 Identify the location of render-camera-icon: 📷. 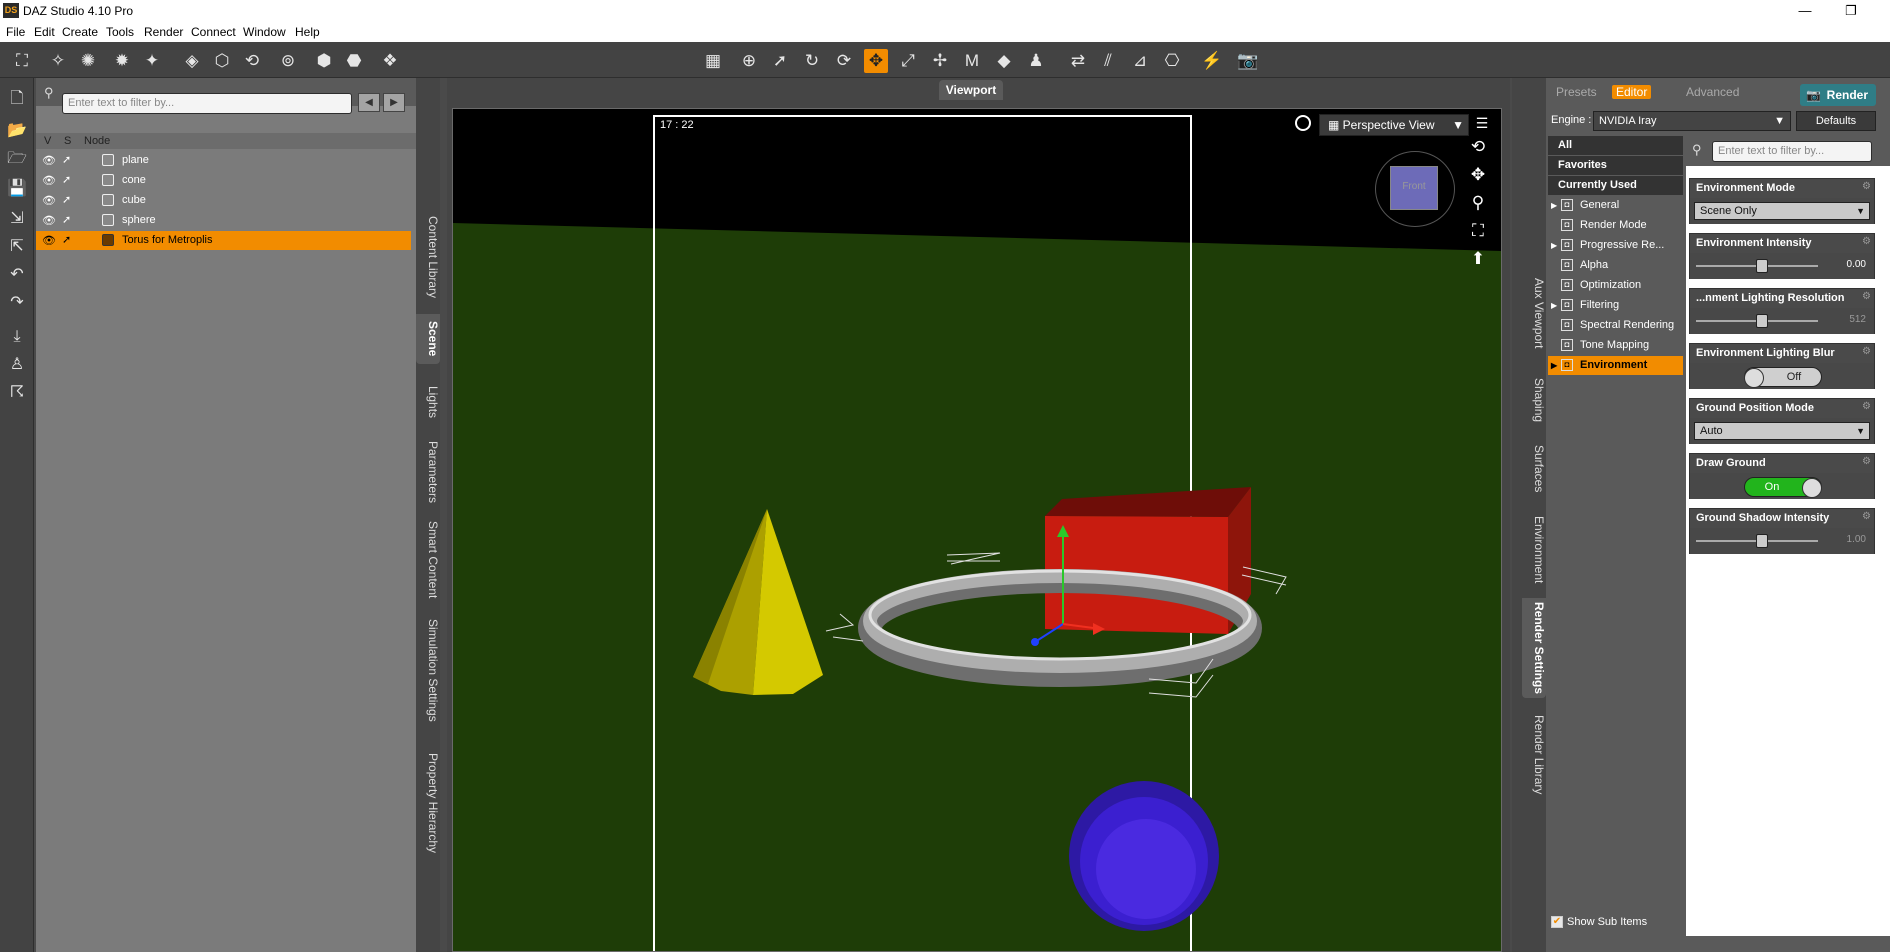
(1248, 61).